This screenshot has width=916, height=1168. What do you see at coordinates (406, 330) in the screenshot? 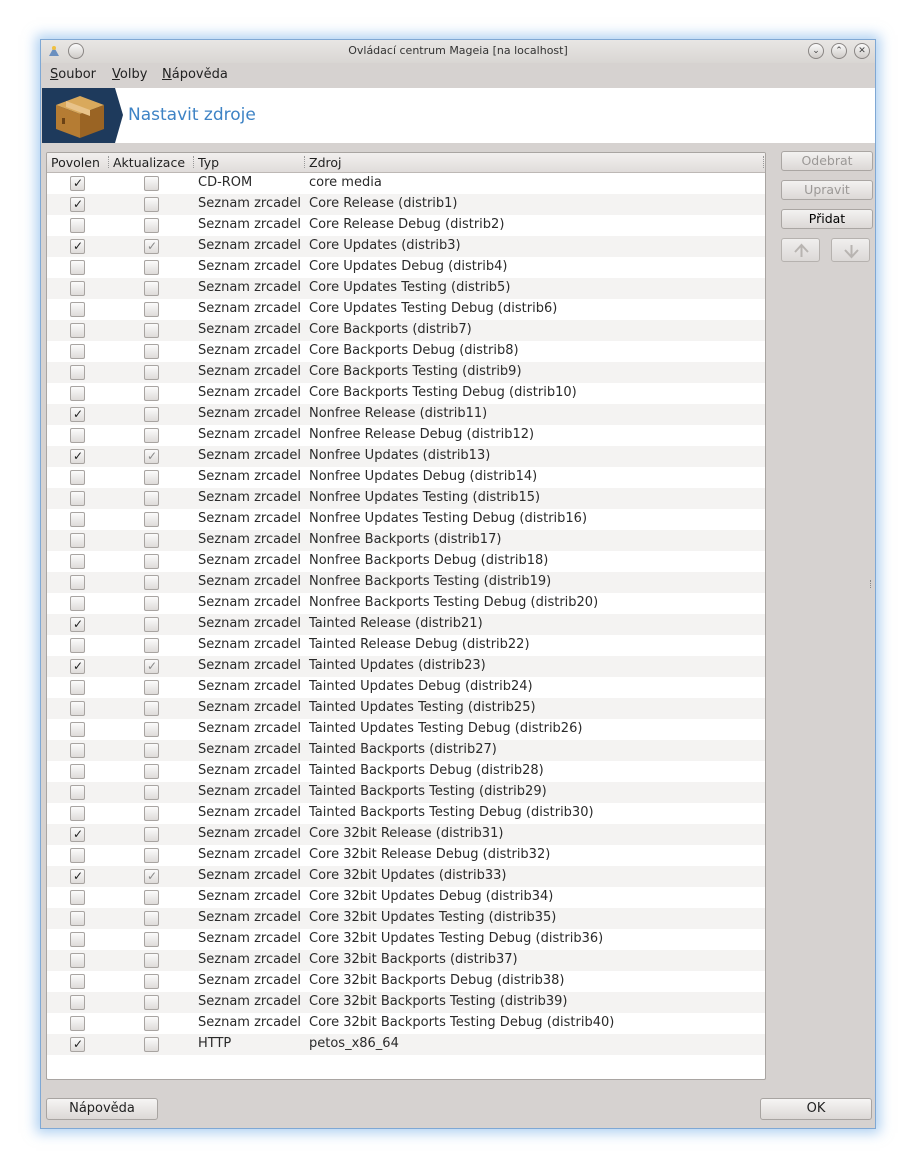
I see `table-row: Seznam zrcadel Core Backports (distrib7)` at bounding box center [406, 330].